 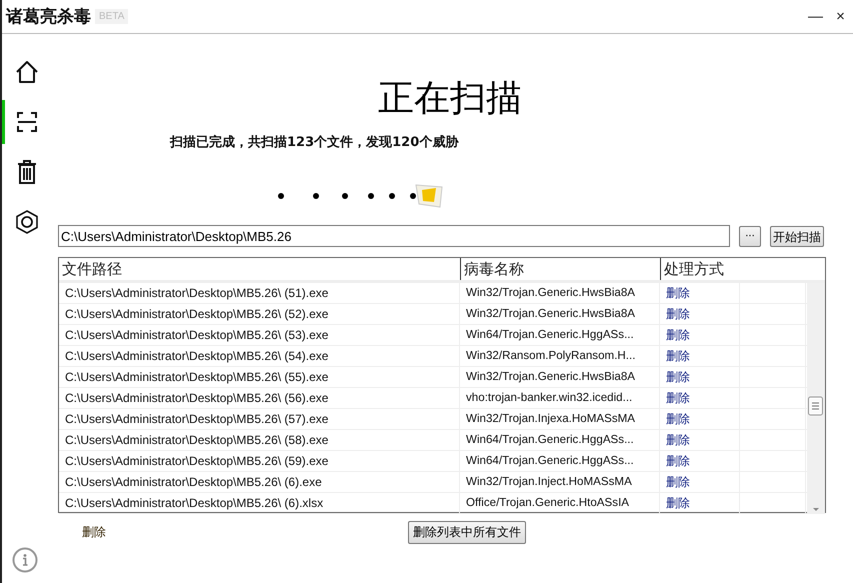 What do you see at coordinates (560, 419) in the screenshot?
I see `table-cell: Win32/Trojan.Injexa.HoMASsMA` at bounding box center [560, 419].